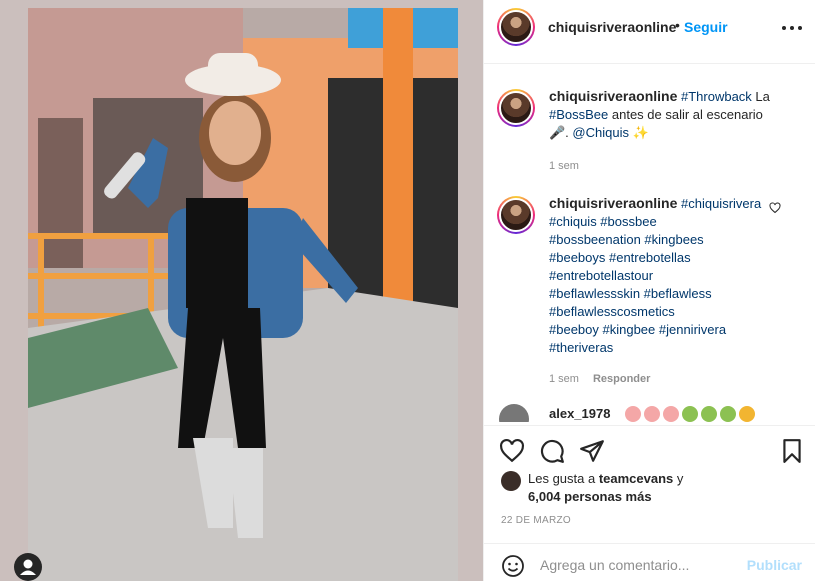  Describe the element at coordinates (721, 203) in the screenshot. I see `hashtag-link: #chiquisrivera` at that location.